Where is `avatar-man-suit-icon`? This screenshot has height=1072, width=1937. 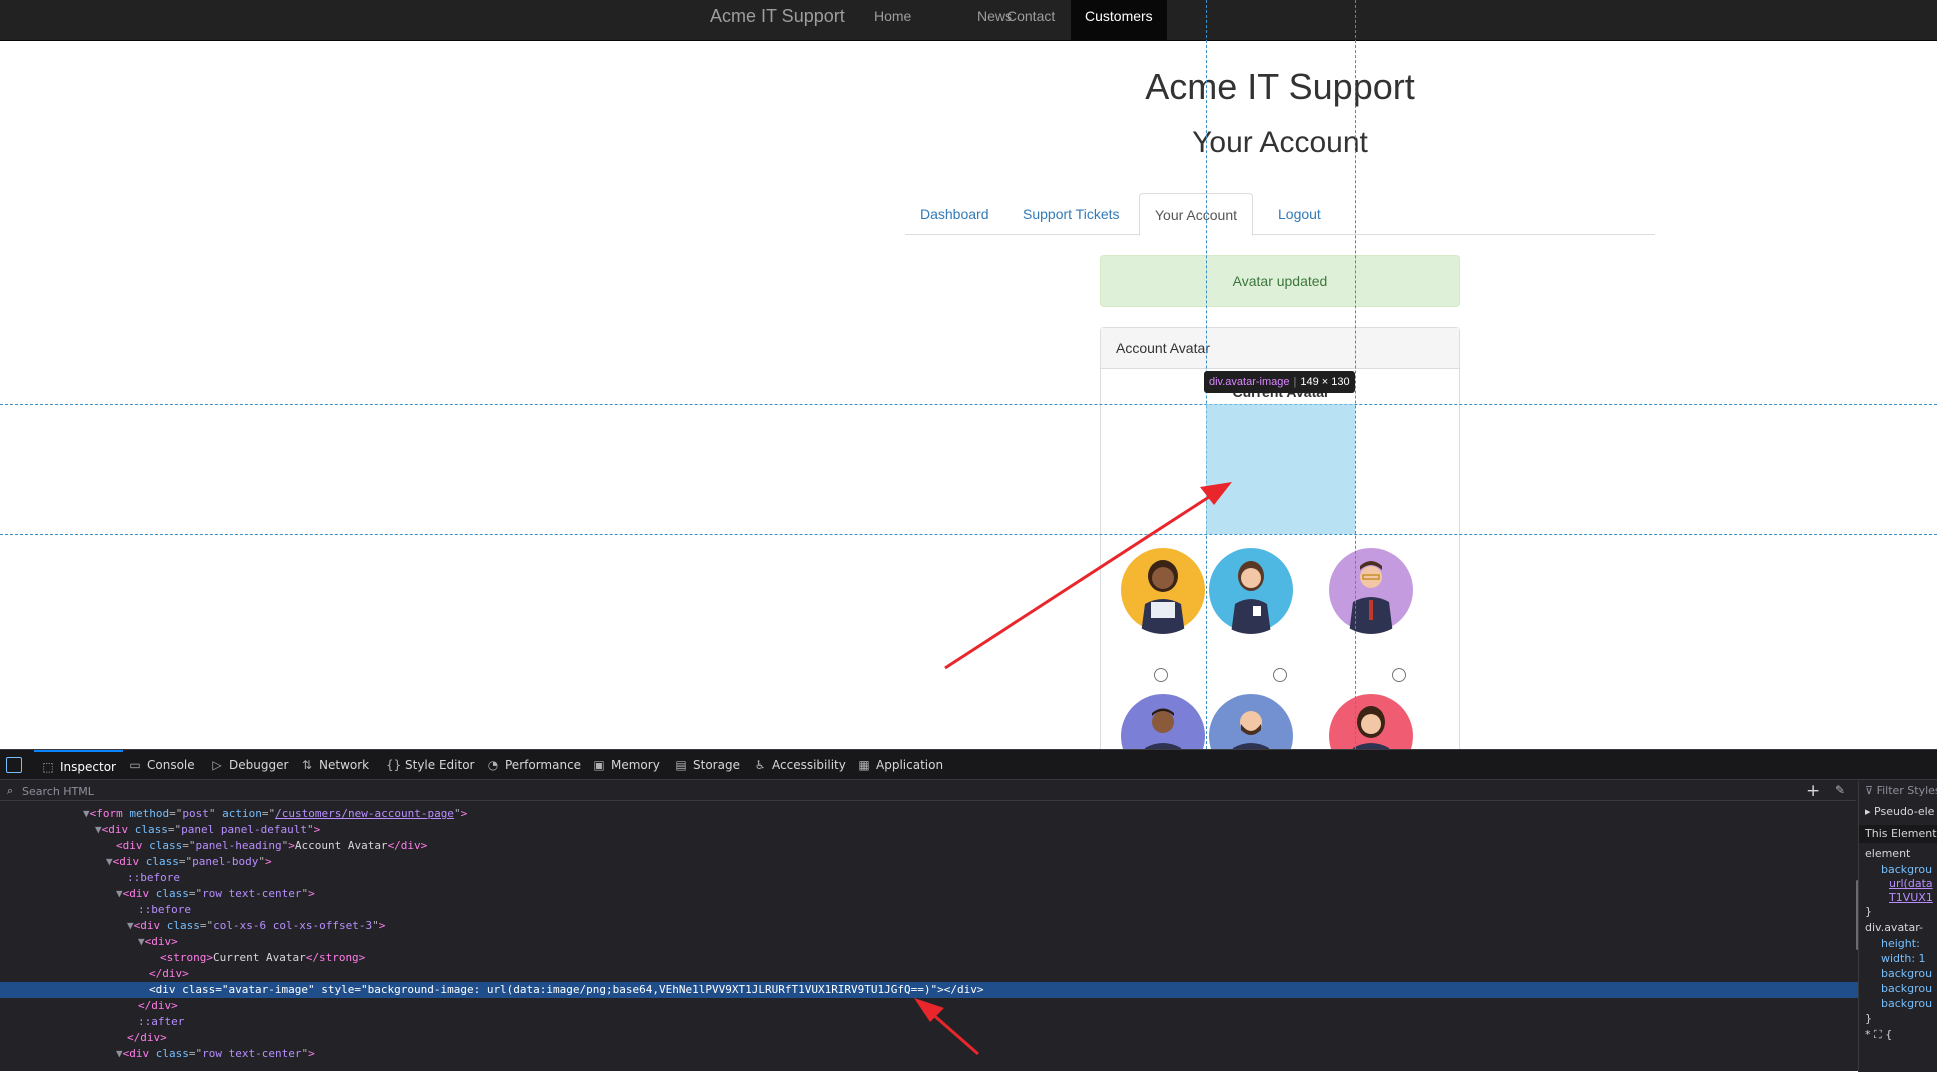 avatar-man-suit-icon is located at coordinates (1163, 721).